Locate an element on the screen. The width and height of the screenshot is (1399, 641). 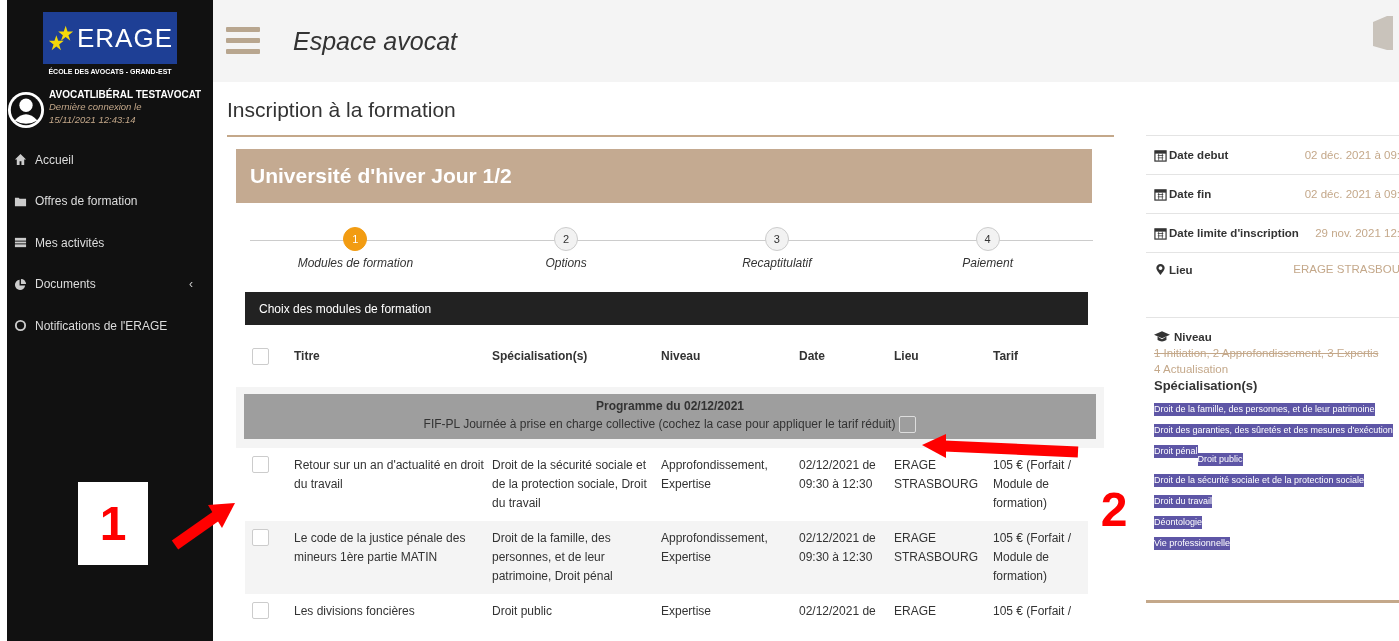
list-icon is located at coordinates (20, 243).